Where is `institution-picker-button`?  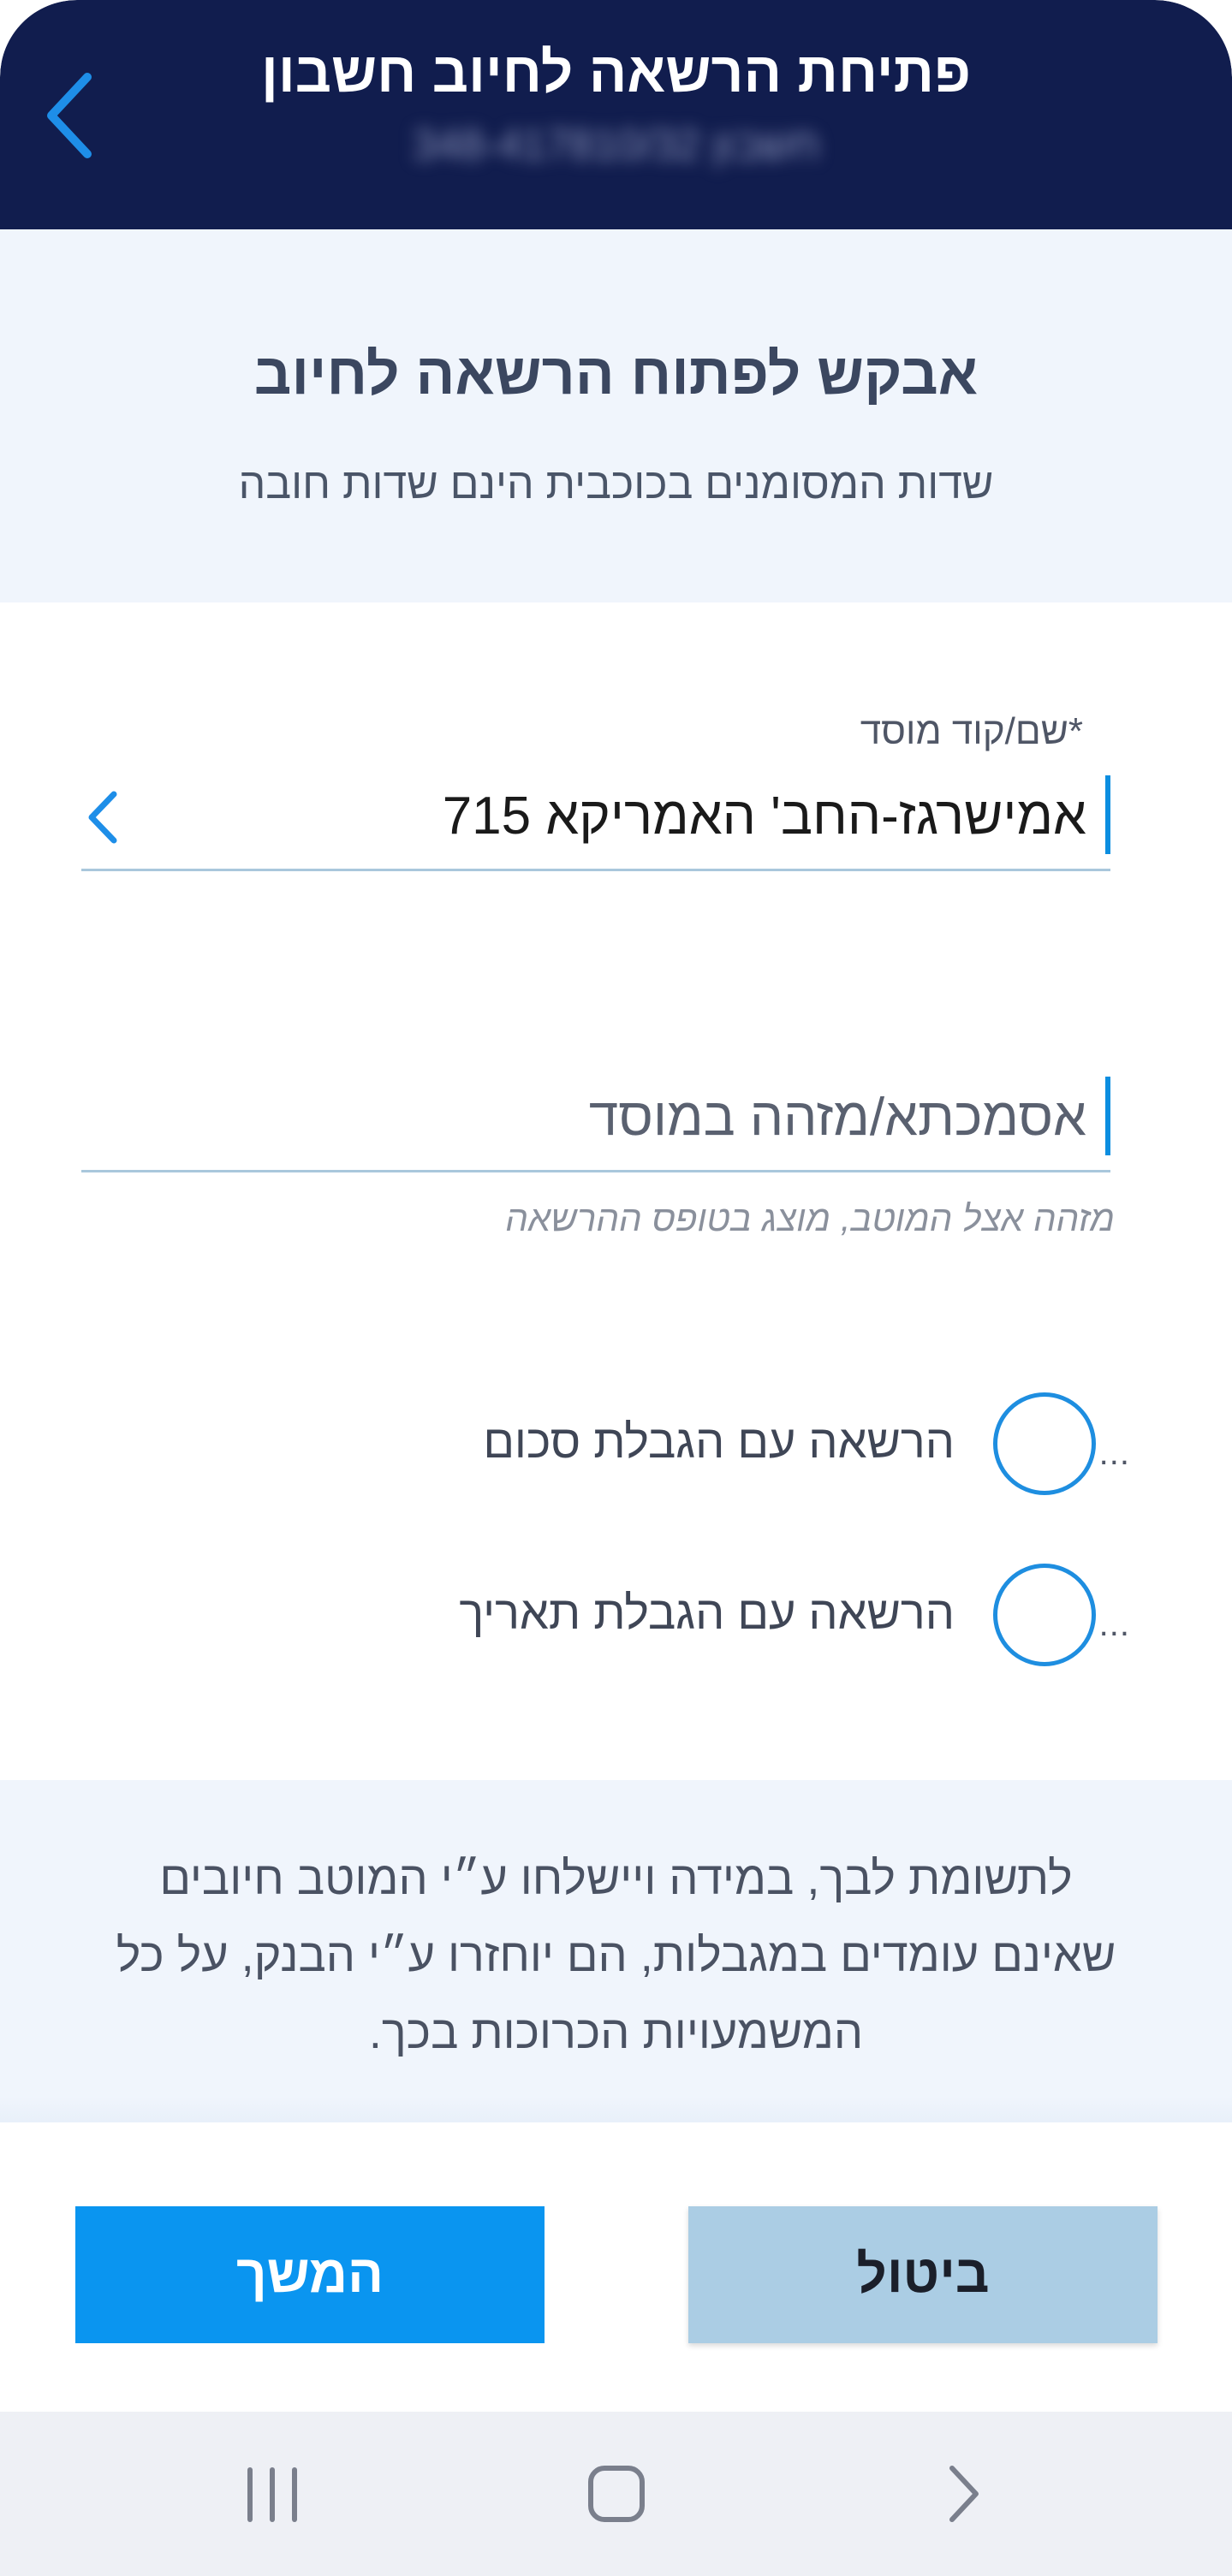 institution-picker-button is located at coordinates (107, 817).